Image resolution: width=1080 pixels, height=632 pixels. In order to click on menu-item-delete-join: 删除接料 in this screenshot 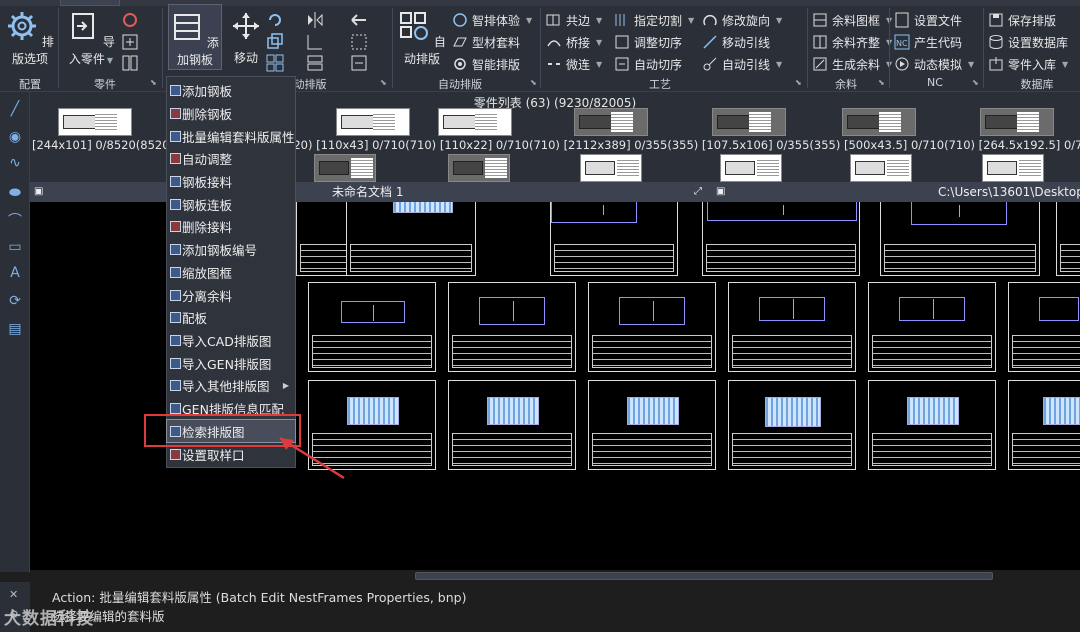, I will do `click(231, 226)`.